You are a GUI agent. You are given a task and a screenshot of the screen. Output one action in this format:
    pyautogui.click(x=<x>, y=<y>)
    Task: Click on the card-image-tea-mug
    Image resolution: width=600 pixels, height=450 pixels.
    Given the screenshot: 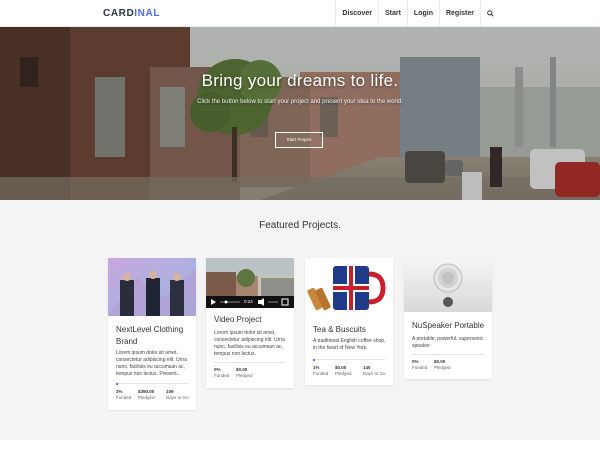 What is the action you would take?
    pyautogui.click(x=349, y=287)
    